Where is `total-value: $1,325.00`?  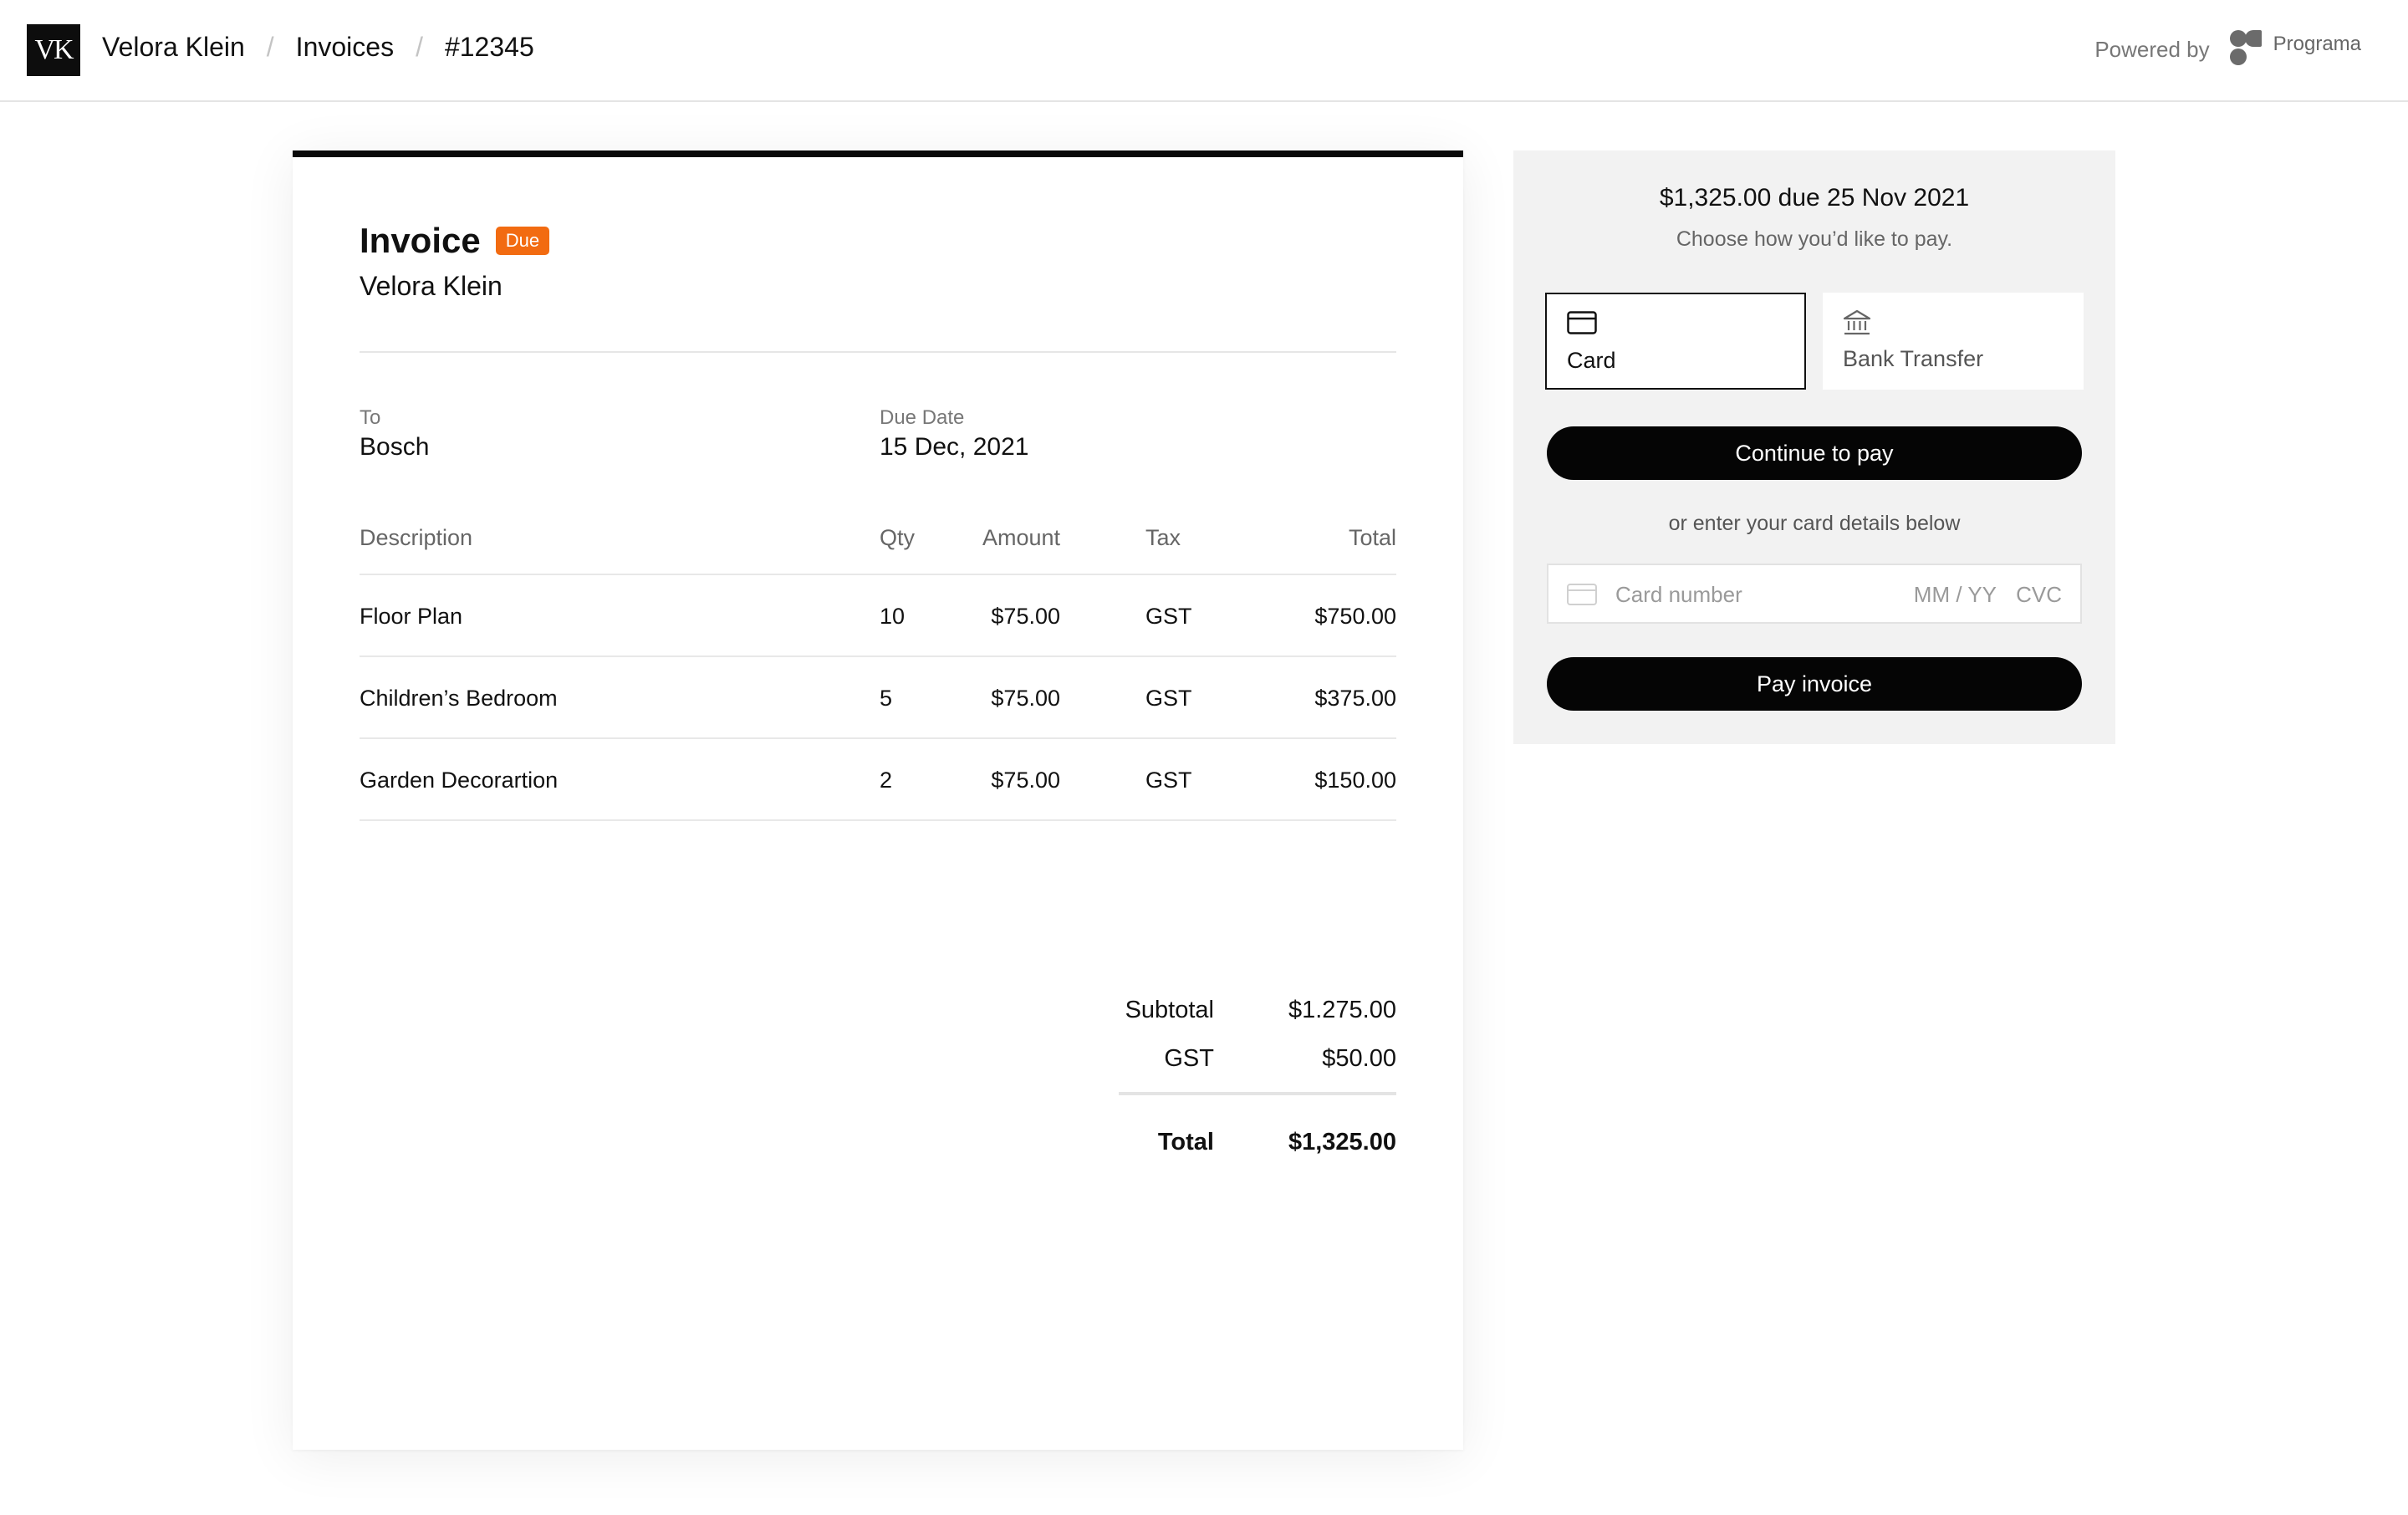 total-value: $1,325.00 is located at coordinates (1342, 1142).